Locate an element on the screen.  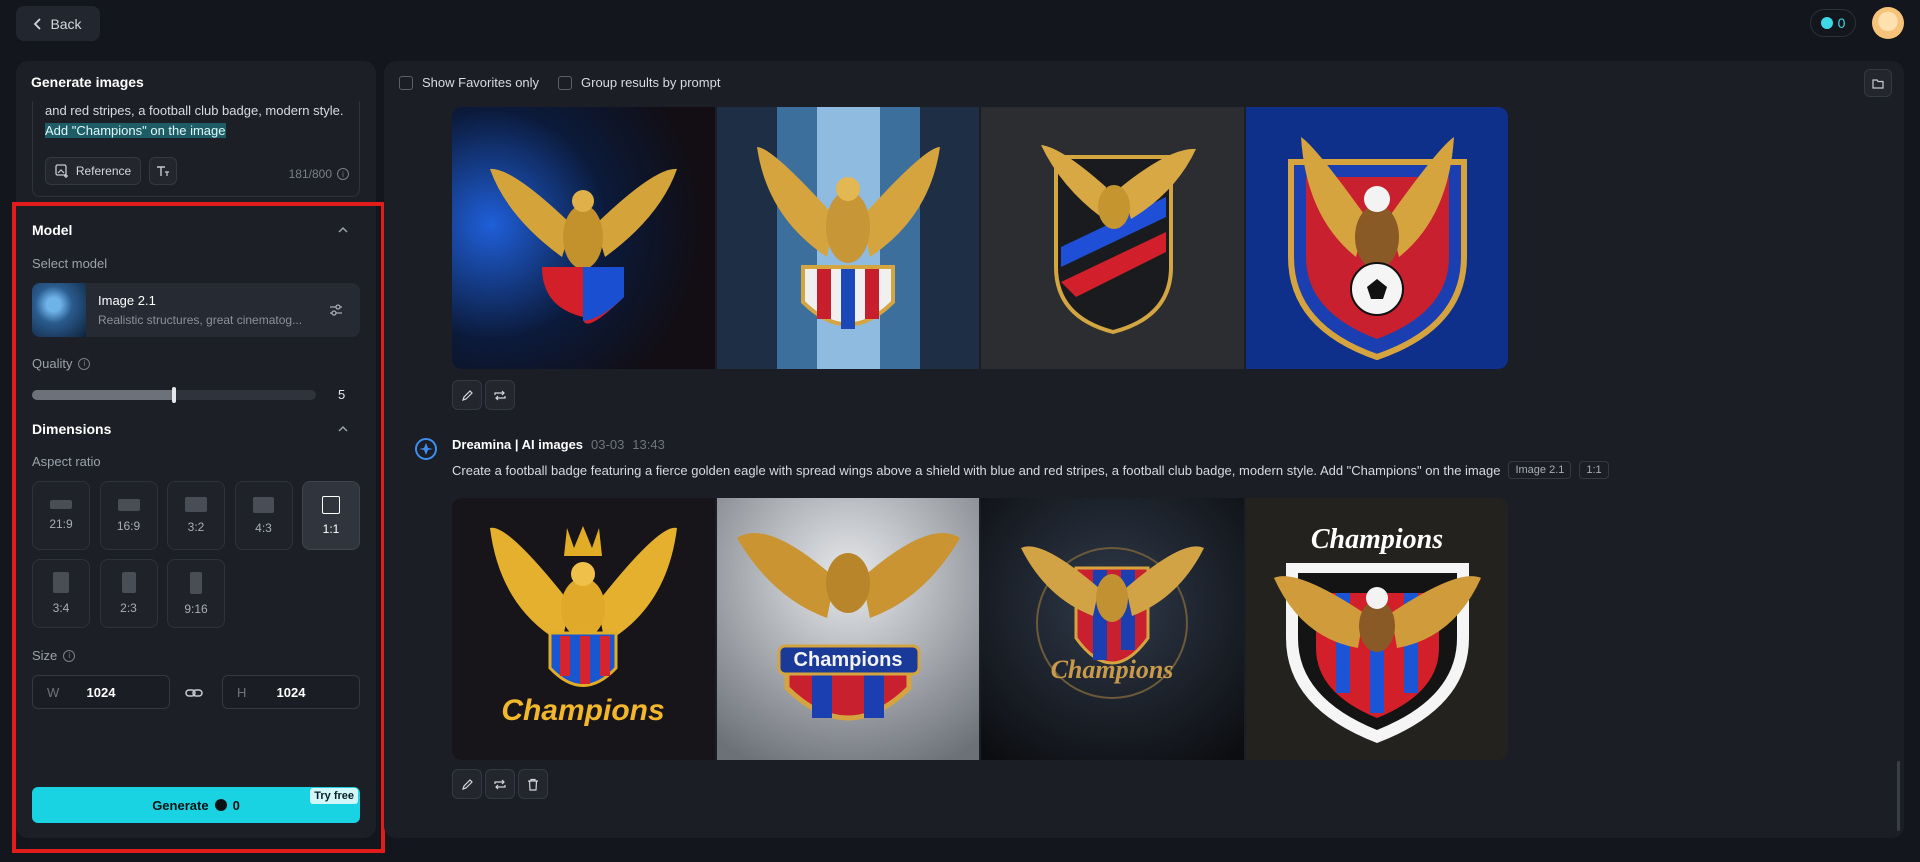
aspect-ratio-label: 3:4 is located at coordinates (61, 608).